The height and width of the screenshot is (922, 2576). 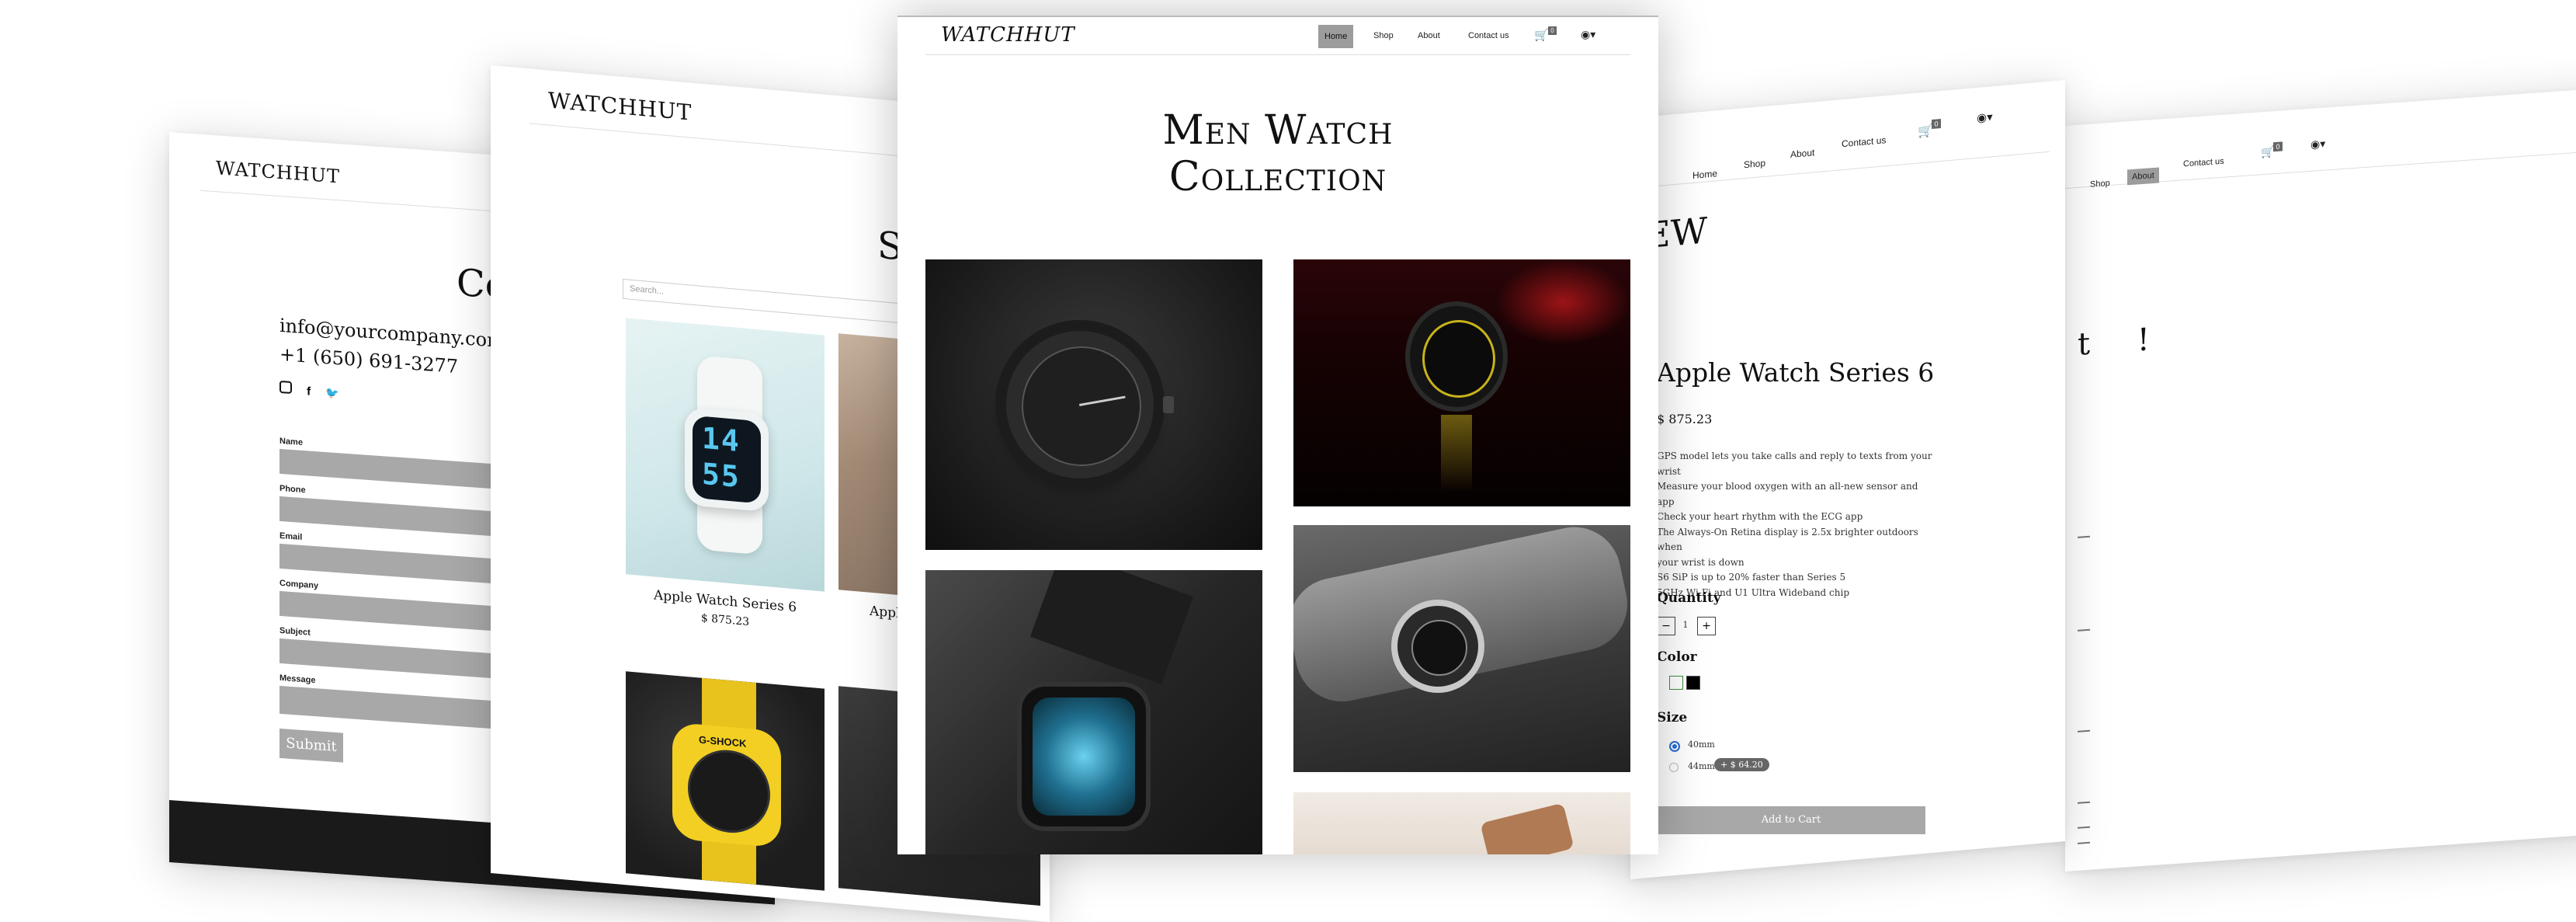 What do you see at coordinates (2143, 177) in the screenshot?
I see `nav-about-active: About` at bounding box center [2143, 177].